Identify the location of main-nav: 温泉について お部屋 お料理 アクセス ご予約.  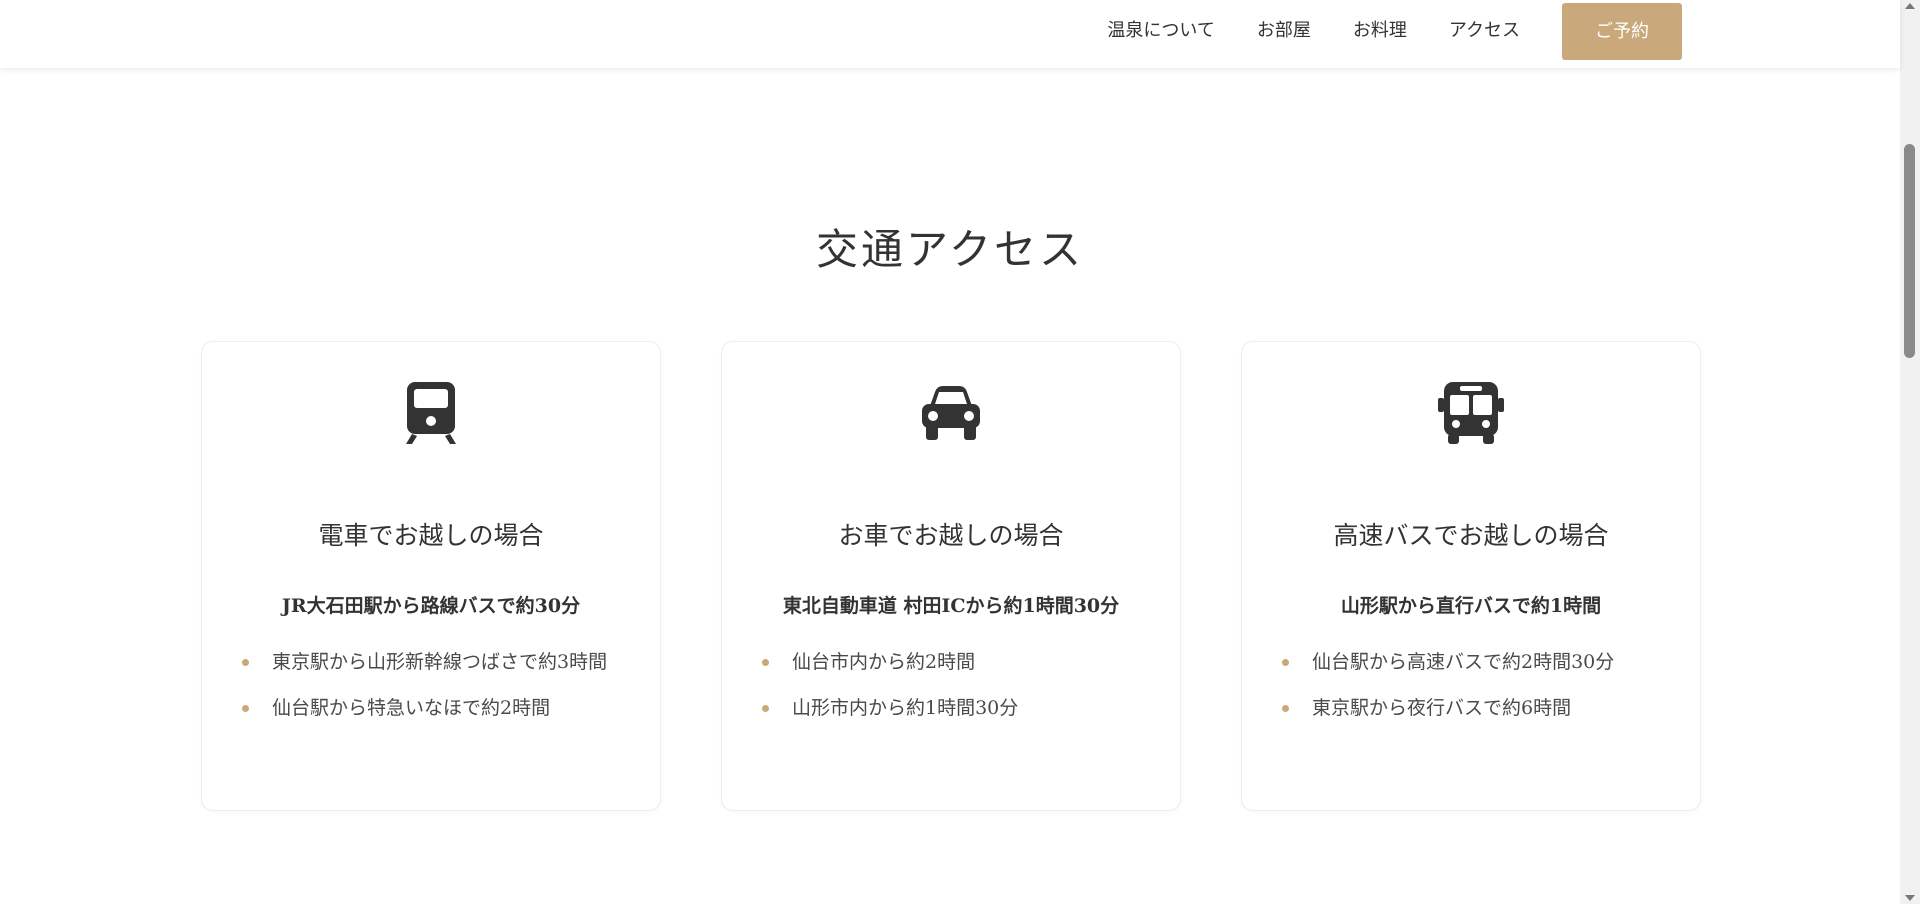
(1394, 31).